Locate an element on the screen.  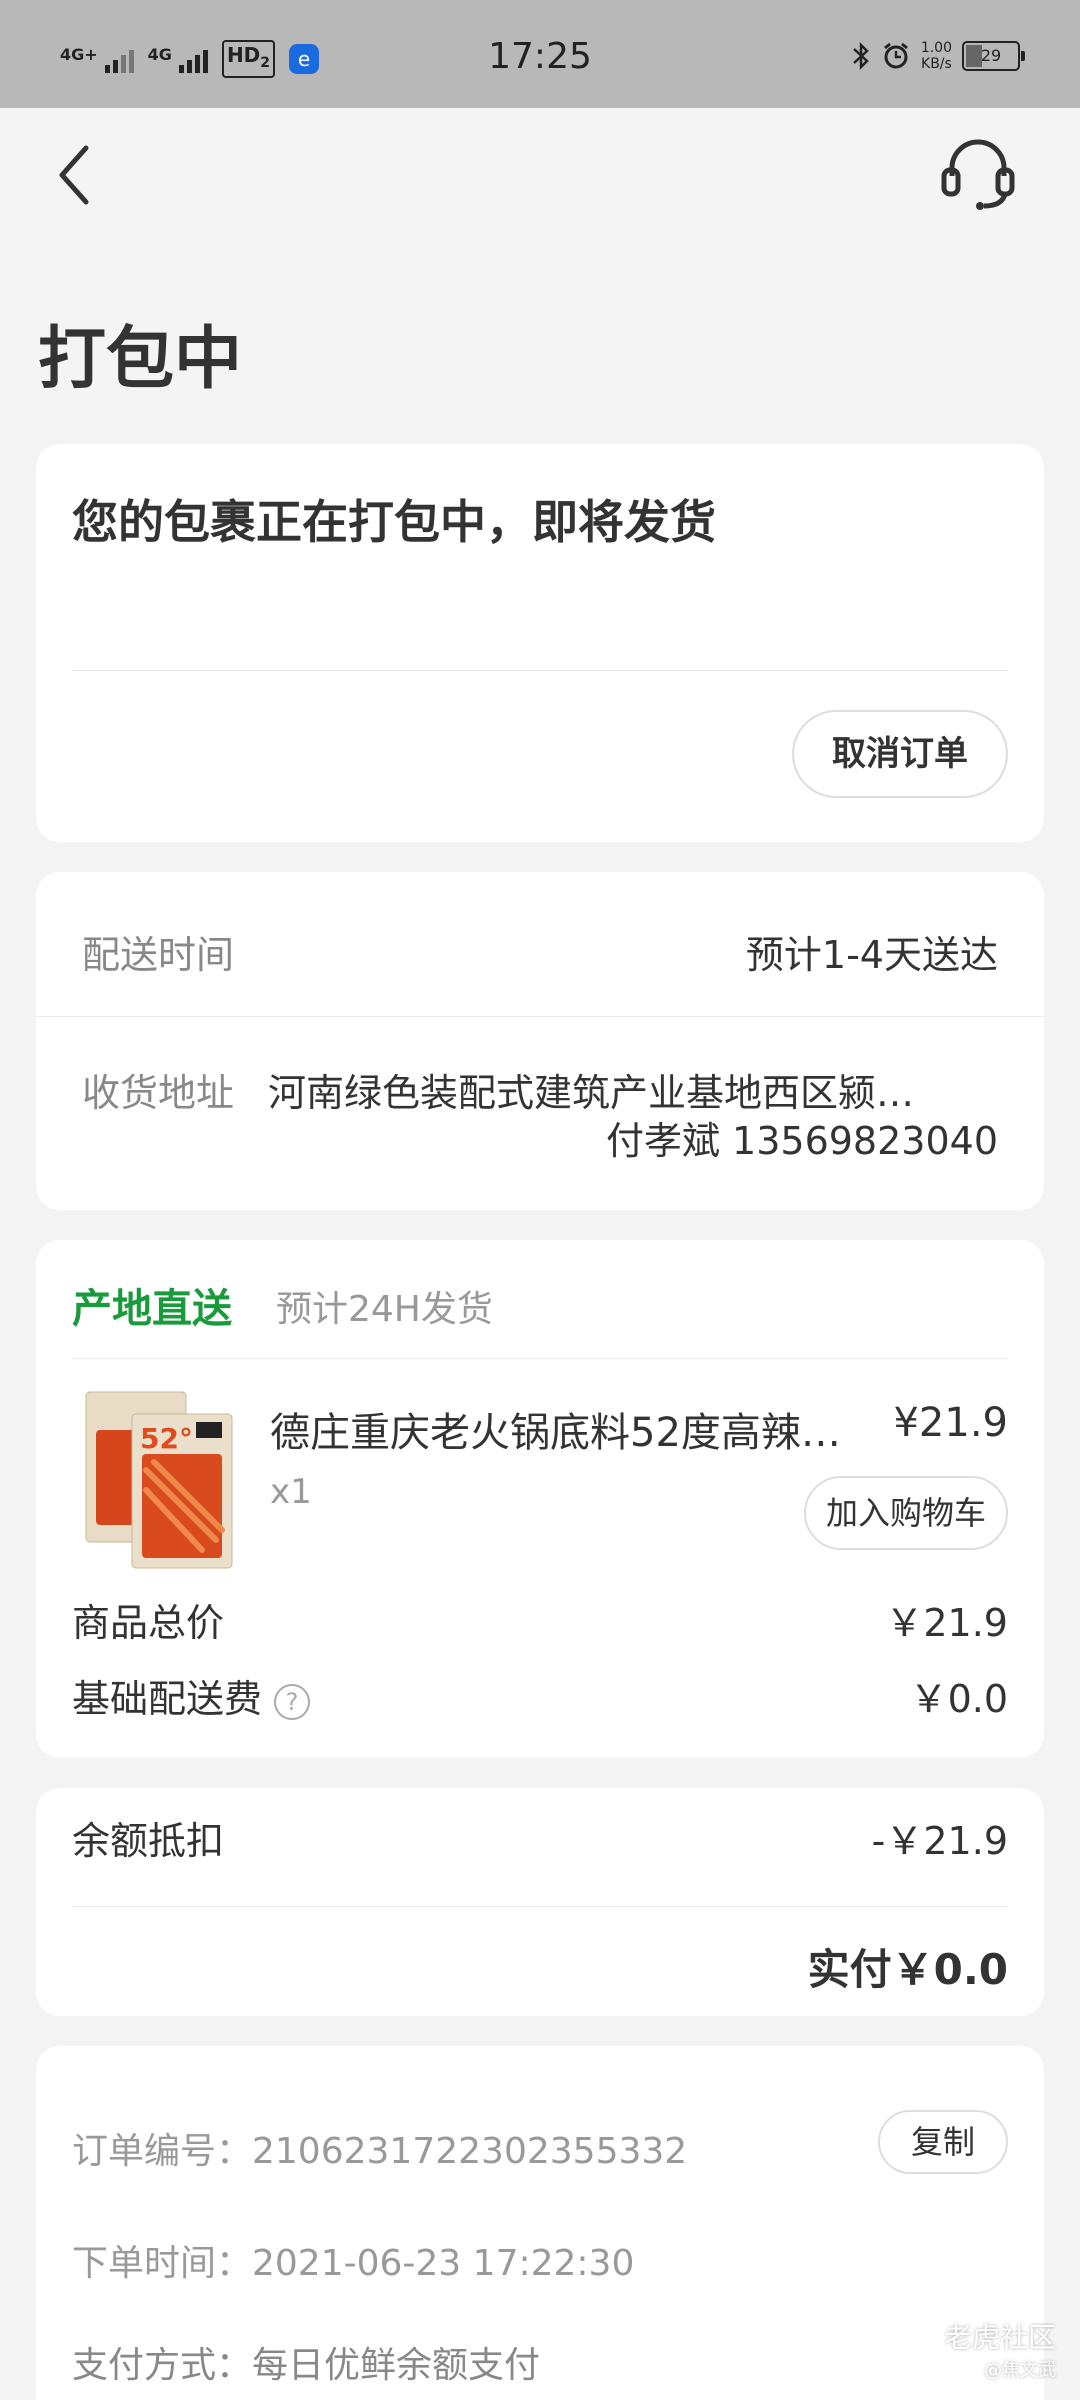
battery-level: 29 is located at coordinates (991, 55).